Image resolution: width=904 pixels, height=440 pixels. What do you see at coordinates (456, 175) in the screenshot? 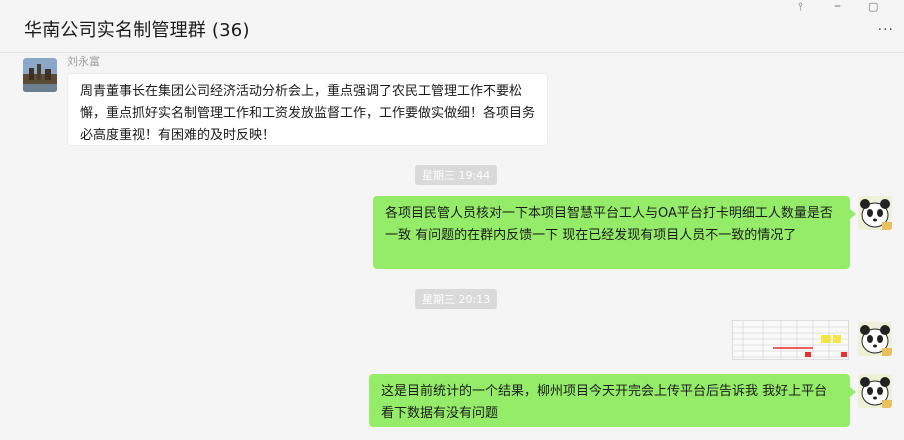
I see `timestamp: 星期三 19:44` at bounding box center [456, 175].